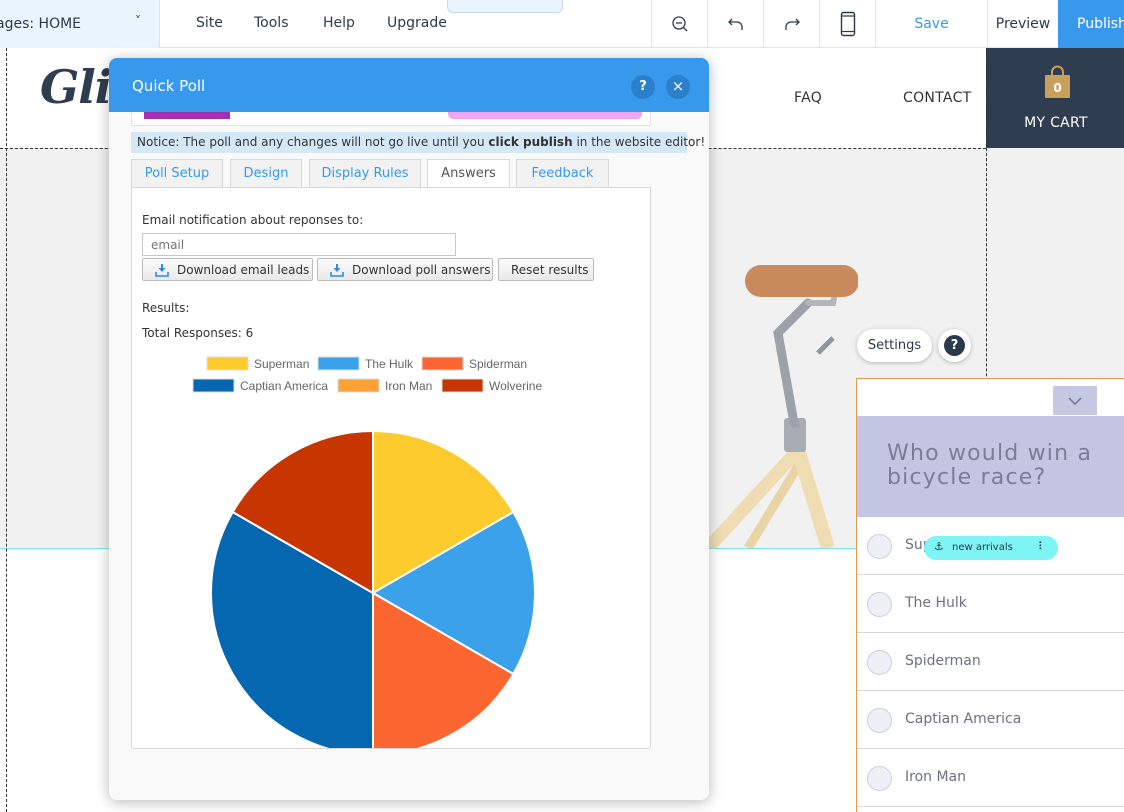 The height and width of the screenshot is (812, 1124). What do you see at coordinates (990, 778) in the screenshot?
I see `poll-option: Iron Man` at bounding box center [990, 778].